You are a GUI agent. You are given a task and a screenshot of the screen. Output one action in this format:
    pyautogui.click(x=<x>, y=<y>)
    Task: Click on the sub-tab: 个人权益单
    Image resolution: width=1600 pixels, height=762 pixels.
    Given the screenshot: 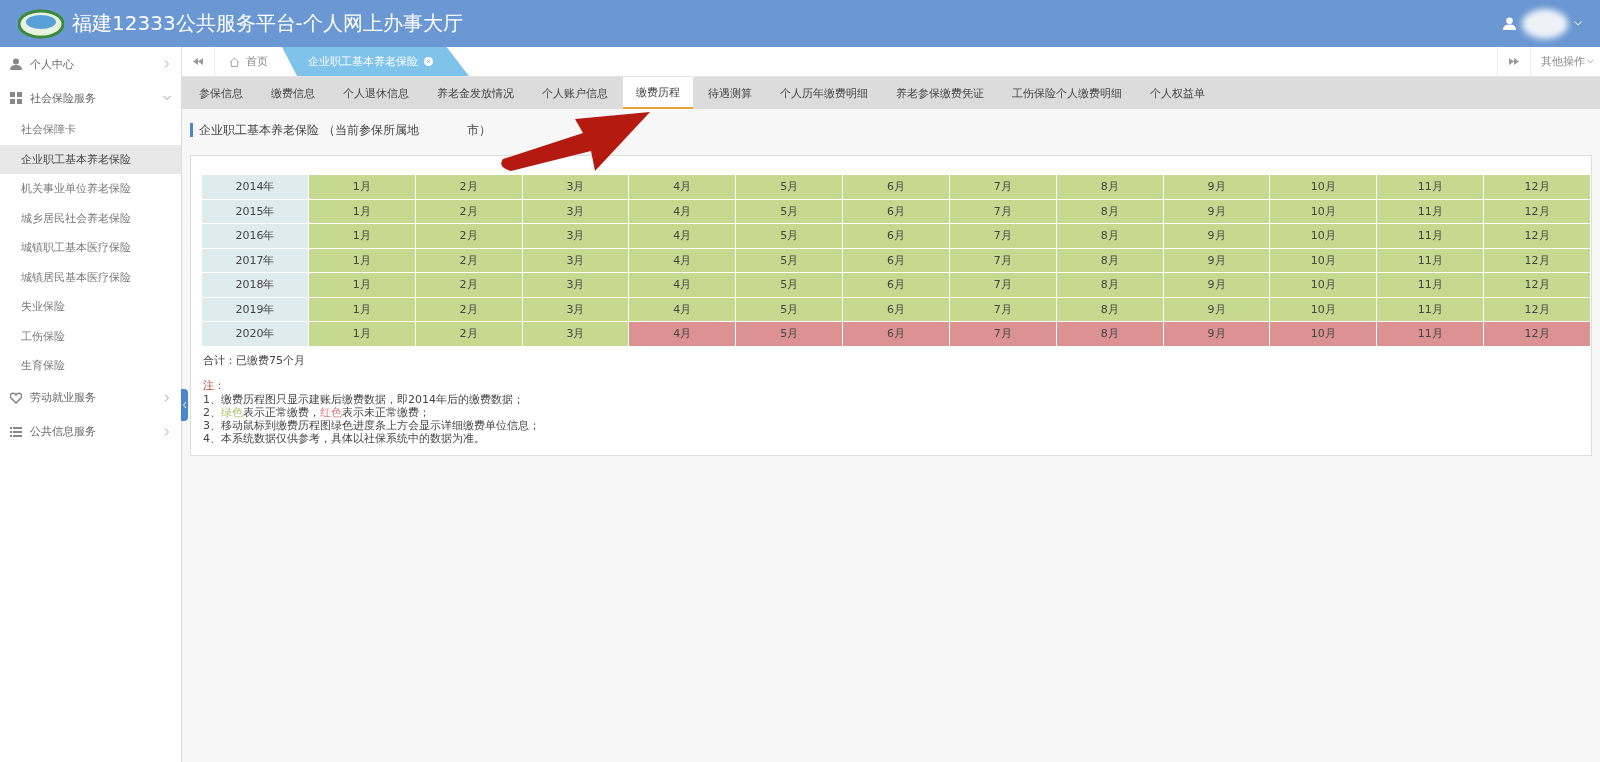 What is the action you would take?
    pyautogui.click(x=1177, y=93)
    